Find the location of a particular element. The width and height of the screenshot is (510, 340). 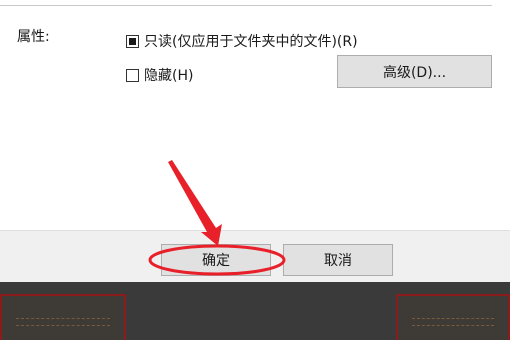

readonly-checkbox is located at coordinates (132, 41).